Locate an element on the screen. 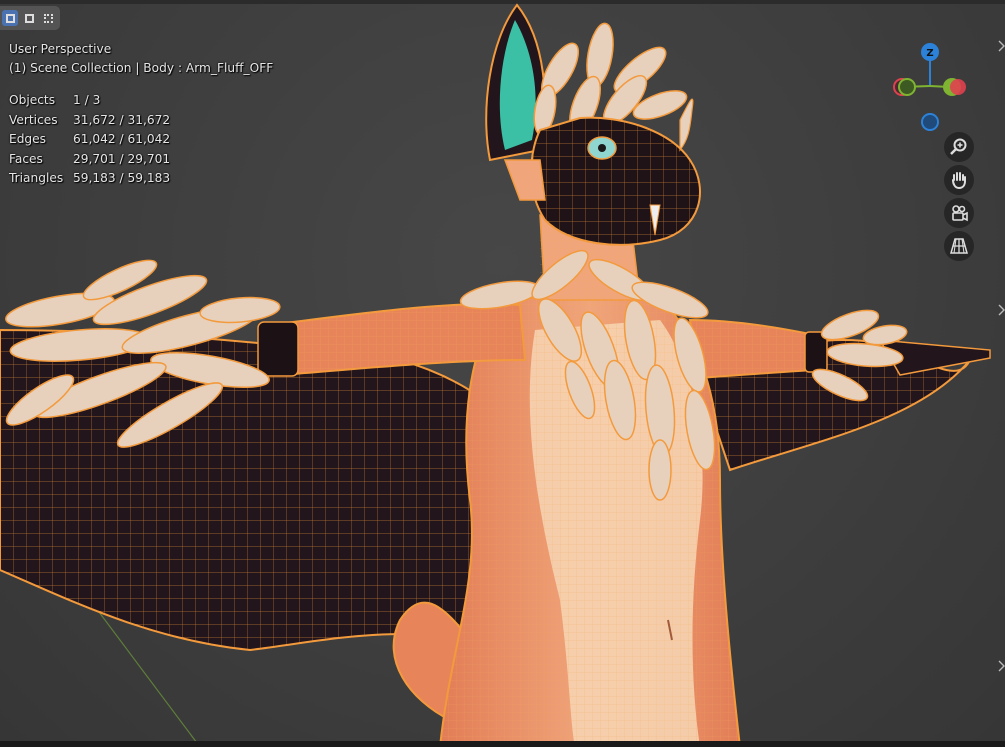  navigation-gizmo: Z is located at coordinates (930, 86).